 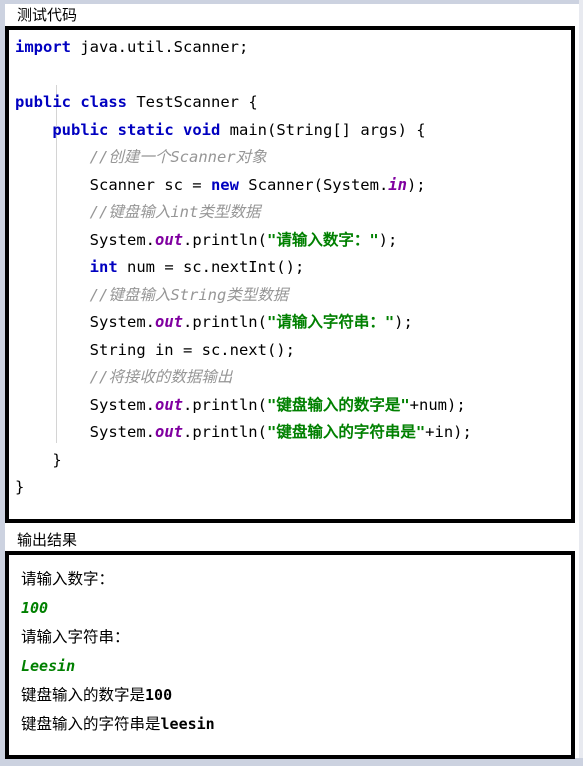 I want to click on code-line: System.out.println("键盘输入的数字是"+num);, so click(x=293, y=406).